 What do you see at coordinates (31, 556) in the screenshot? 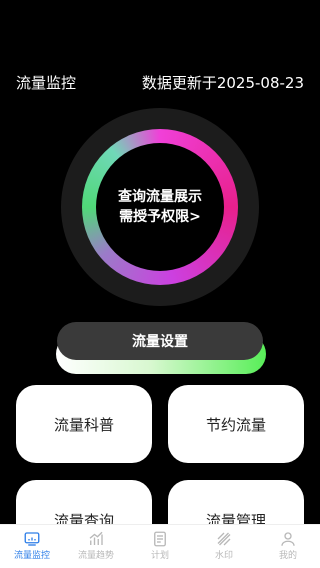
I see `tab-label: 流量监控` at bounding box center [31, 556].